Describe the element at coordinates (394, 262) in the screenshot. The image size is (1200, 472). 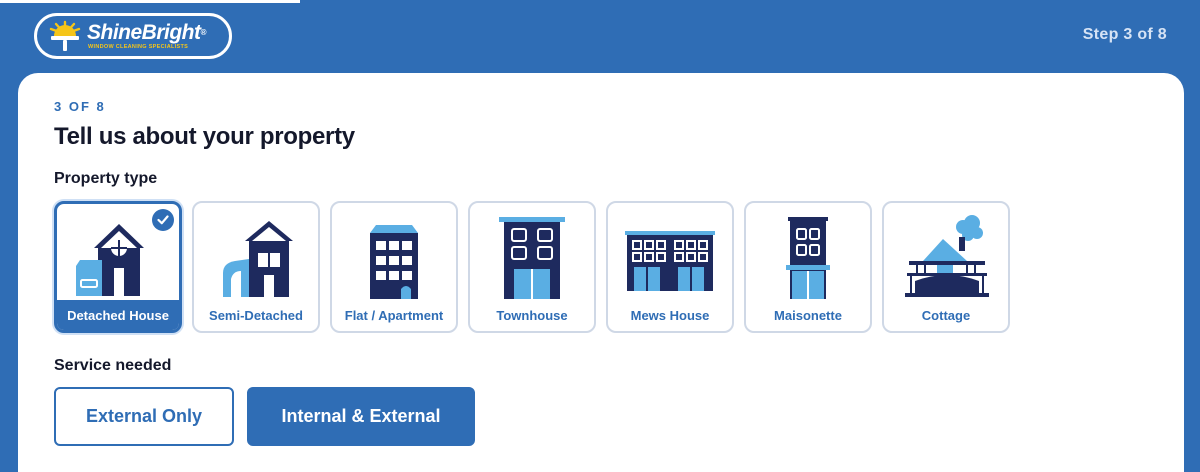
I see `flat-apartment-icon` at that location.